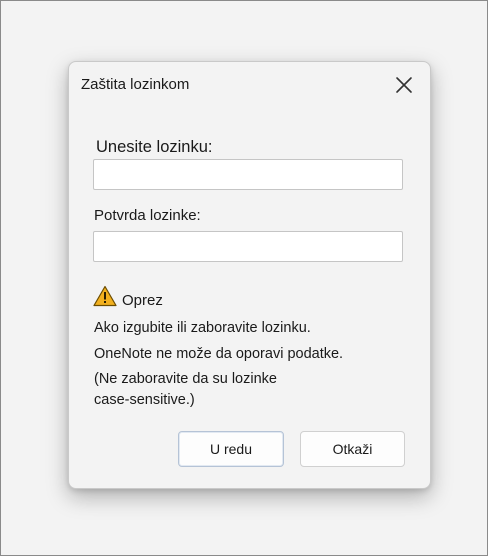 The height and width of the screenshot is (556, 488). Describe the element at coordinates (248, 246) in the screenshot. I see `confirm-password-input` at that location.